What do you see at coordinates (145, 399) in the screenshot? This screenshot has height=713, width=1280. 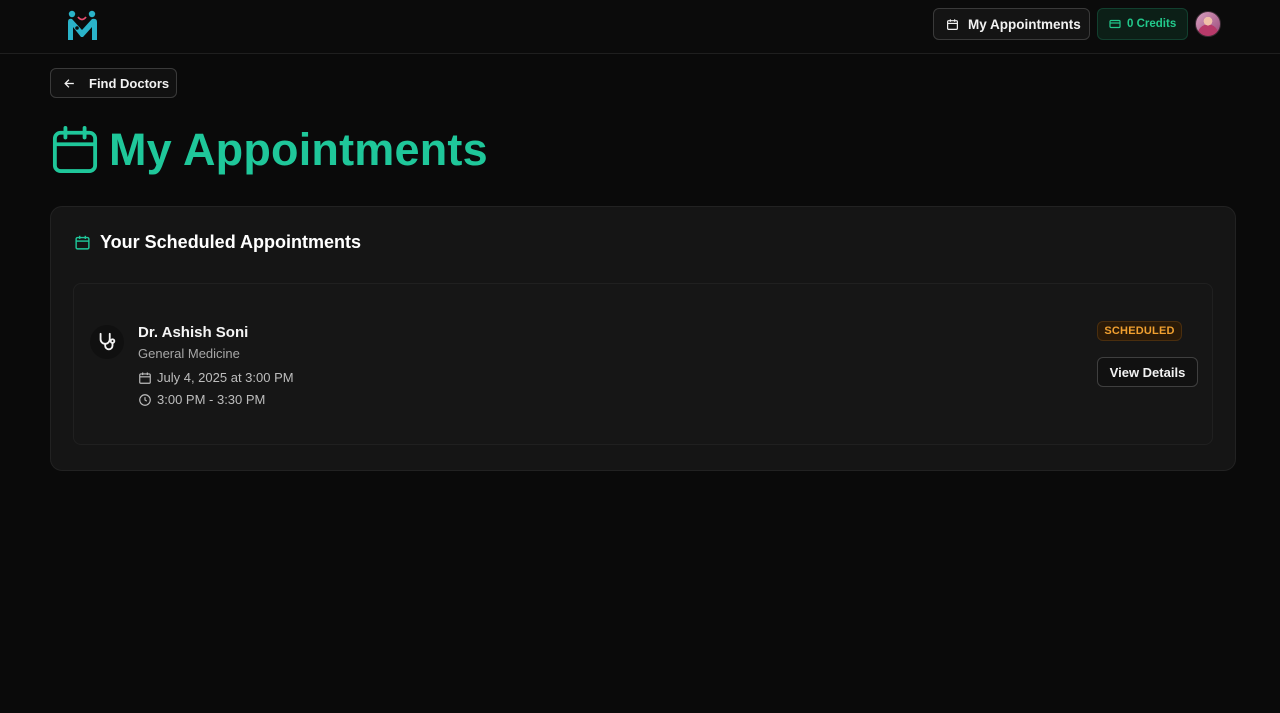 I see `clock-icon` at bounding box center [145, 399].